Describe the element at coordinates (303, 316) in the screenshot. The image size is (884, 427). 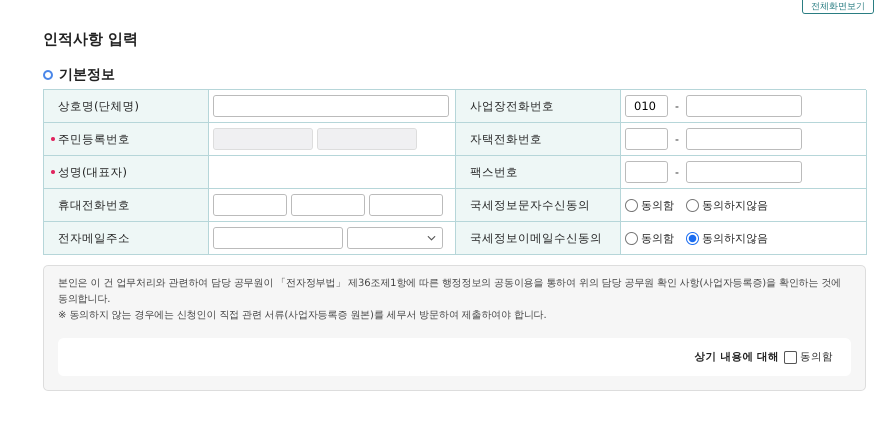
I see `notice-text: ※ 동의하지 않는 경우에는 신청인이 직접 관련 서류(사업자등록증 원본)를 세무서 방문하여 제출하여야 합니다.` at that location.